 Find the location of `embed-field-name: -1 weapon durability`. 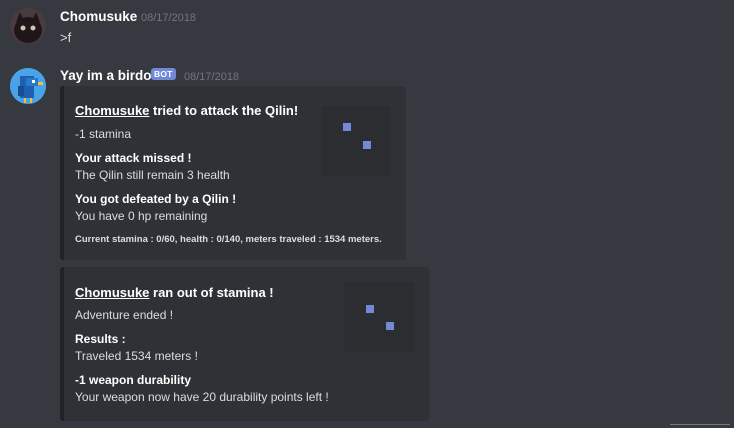

embed-field-name: -1 weapon durability is located at coordinates (133, 380).